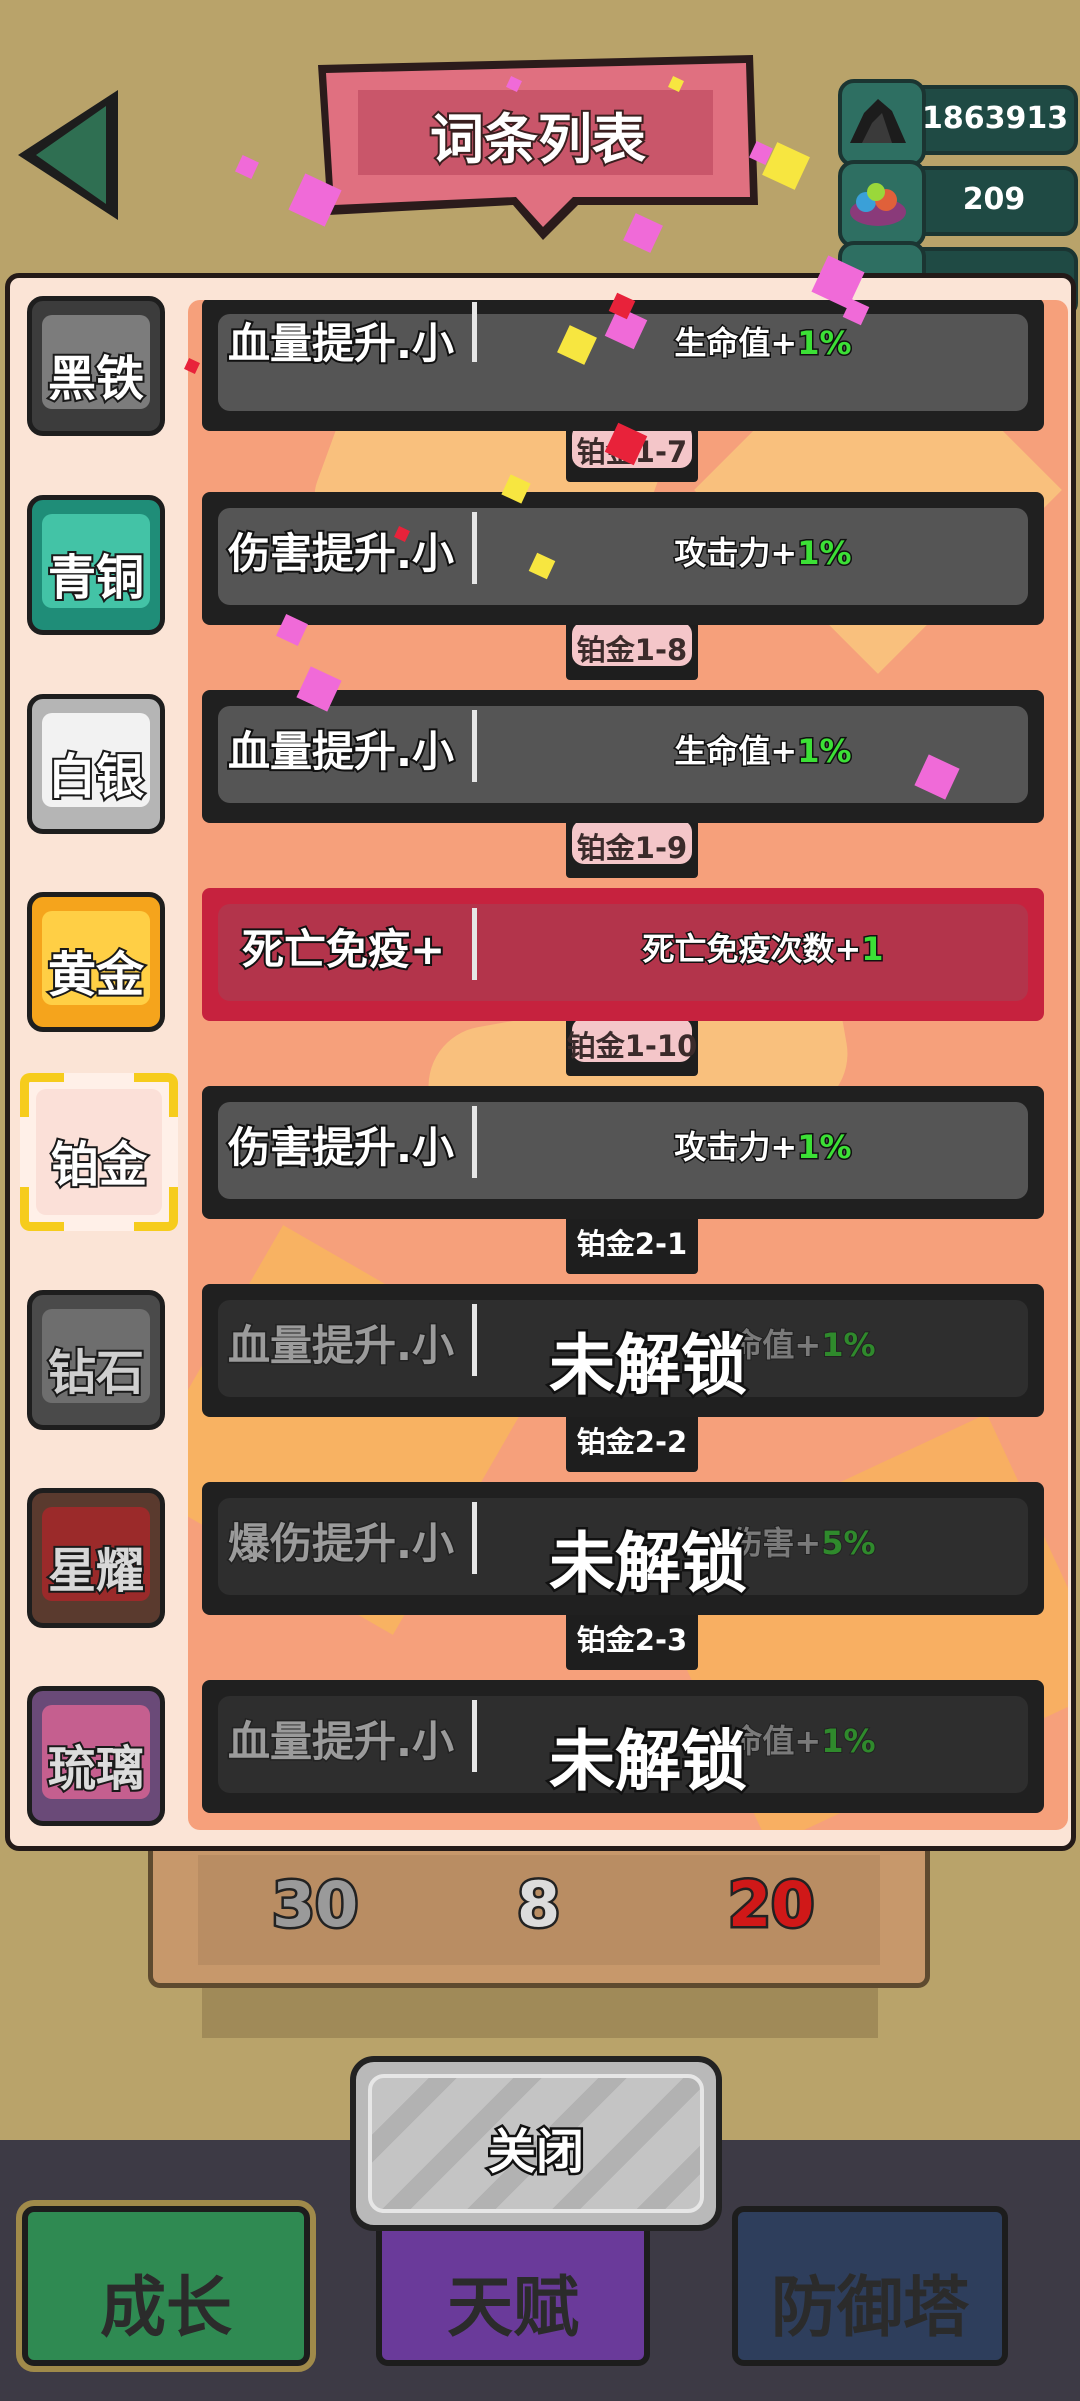 This screenshot has width=1080, height=2401. Describe the element at coordinates (341, 1544) in the screenshot. I see `entry-name: 爆伤提升.小` at that location.